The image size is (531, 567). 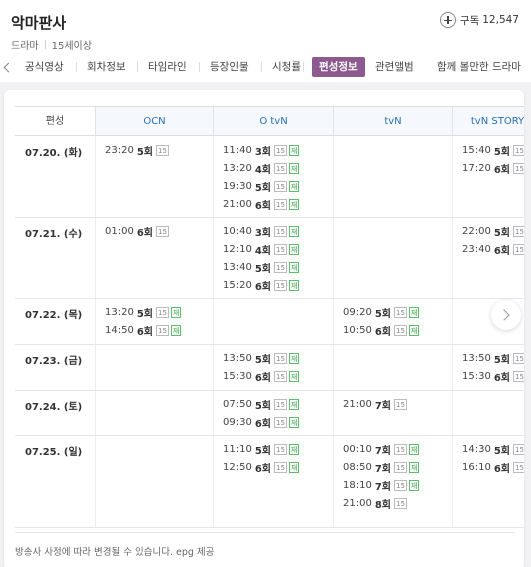 What do you see at coordinates (119, 231) in the screenshot?
I see `broadcast-time: 01:00` at bounding box center [119, 231].